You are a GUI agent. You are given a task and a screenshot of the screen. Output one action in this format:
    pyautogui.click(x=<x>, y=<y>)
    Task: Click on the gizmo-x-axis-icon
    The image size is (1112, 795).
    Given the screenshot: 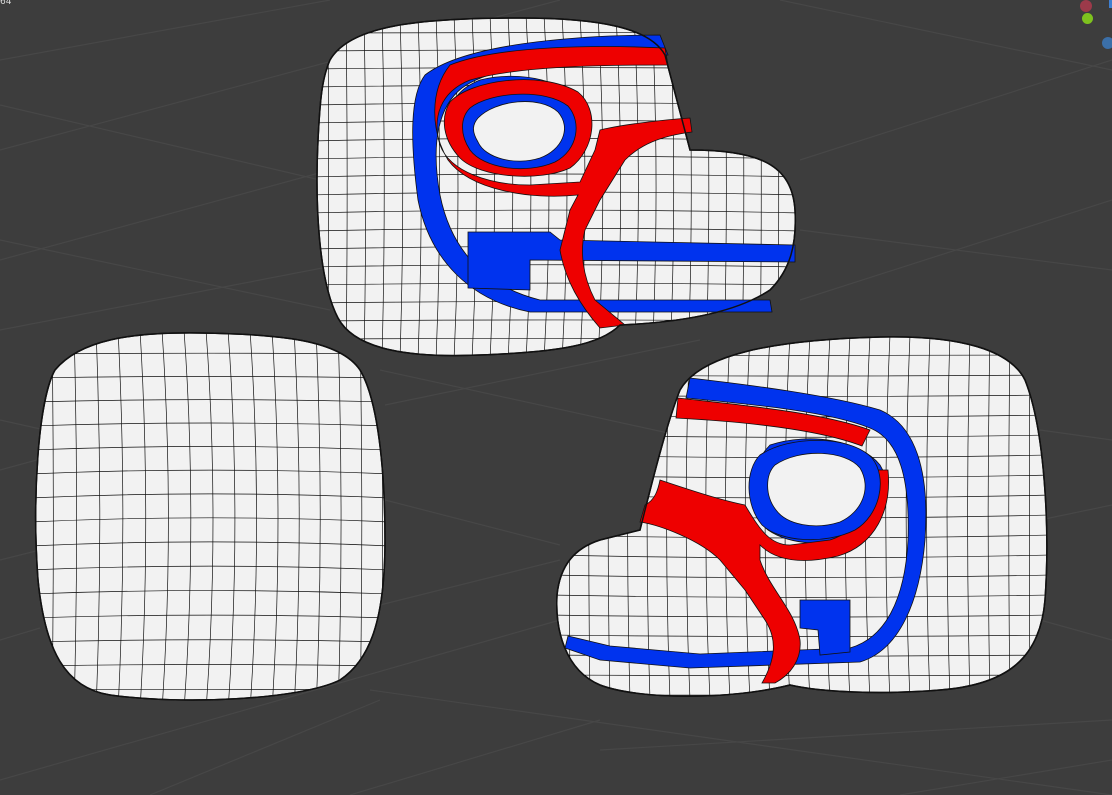 What is the action you would take?
    pyautogui.click(x=1086, y=6)
    